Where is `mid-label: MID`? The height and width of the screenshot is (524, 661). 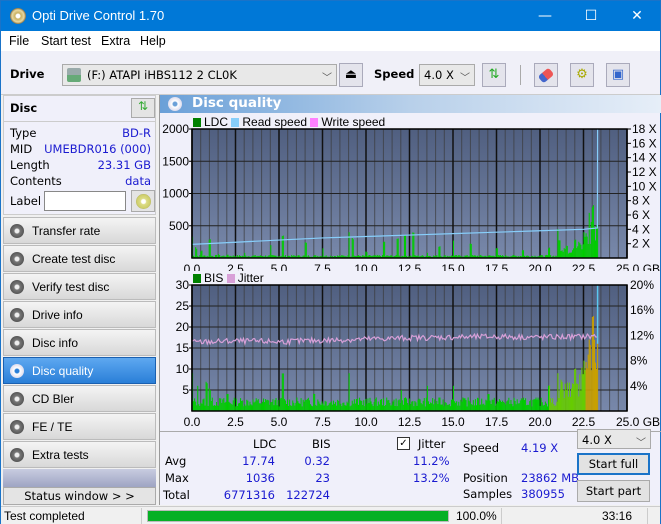 mid-label: MID is located at coordinates (21, 149).